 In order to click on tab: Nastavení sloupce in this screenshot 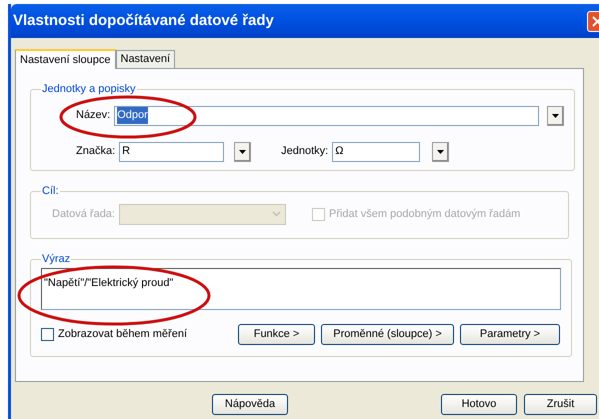, I will do `click(65, 59)`.